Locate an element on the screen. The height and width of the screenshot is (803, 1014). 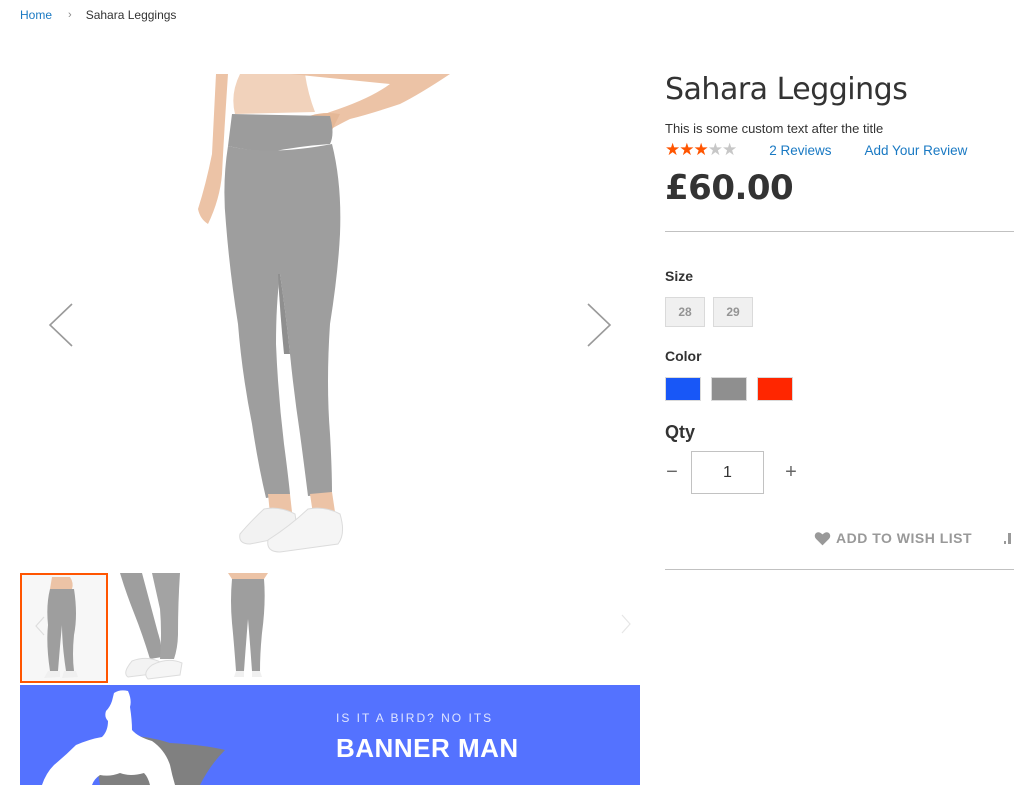
qty-increase-button: + is located at coordinates (791, 472).